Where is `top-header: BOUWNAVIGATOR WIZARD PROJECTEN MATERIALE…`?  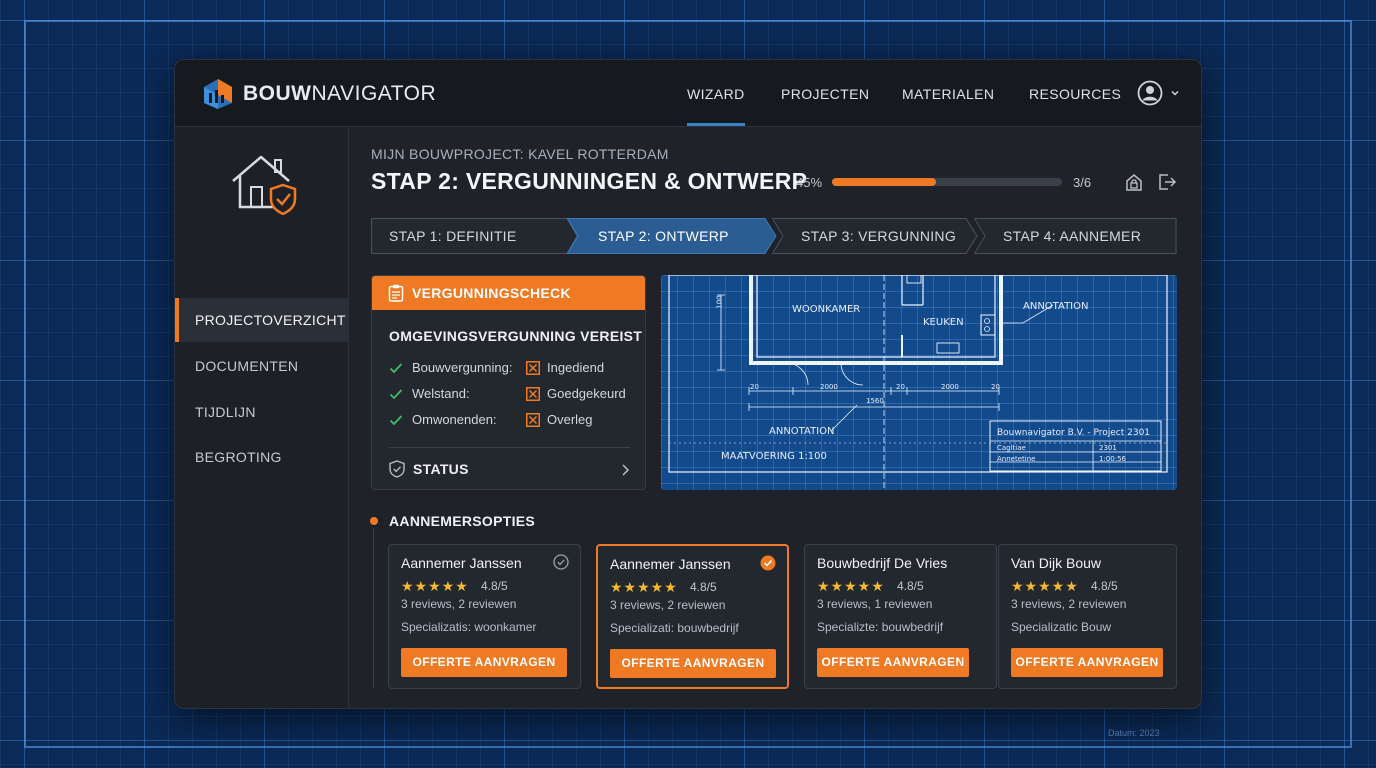
top-header: BOUWNAVIGATOR WIZARD PROJECTEN MATERIALE… is located at coordinates (688, 93).